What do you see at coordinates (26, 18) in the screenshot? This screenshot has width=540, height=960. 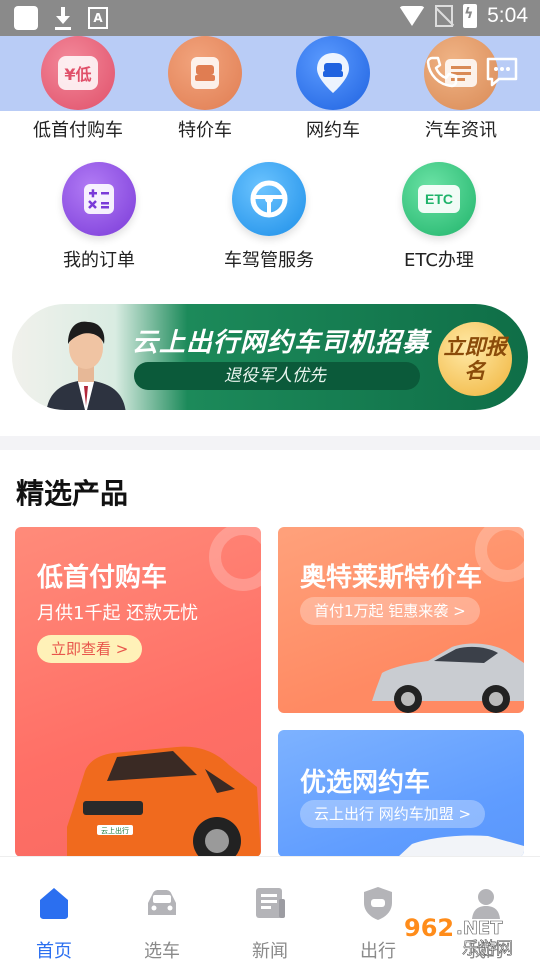 I see `notification-icon` at bounding box center [26, 18].